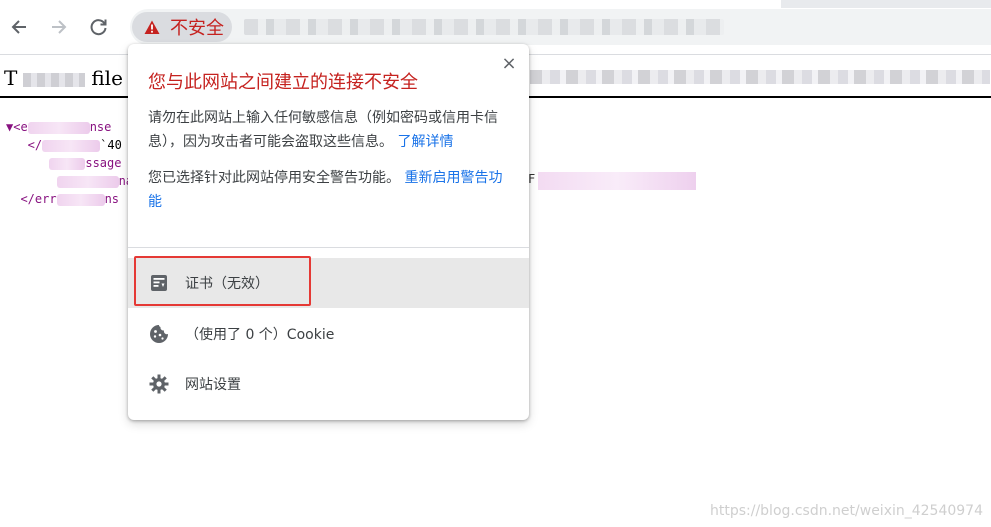  I want to click on warning-triangle-icon, so click(152, 27).